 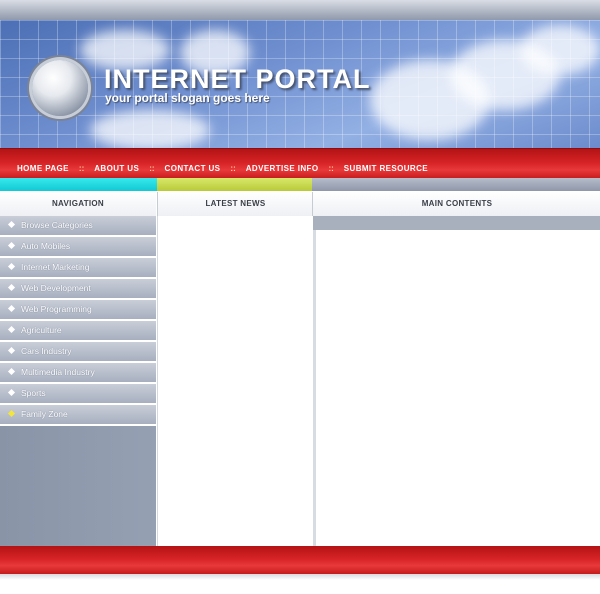 What do you see at coordinates (78, 331) in the screenshot?
I see `sidebar-item-agriculture: Agriculture` at bounding box center [78, 331].